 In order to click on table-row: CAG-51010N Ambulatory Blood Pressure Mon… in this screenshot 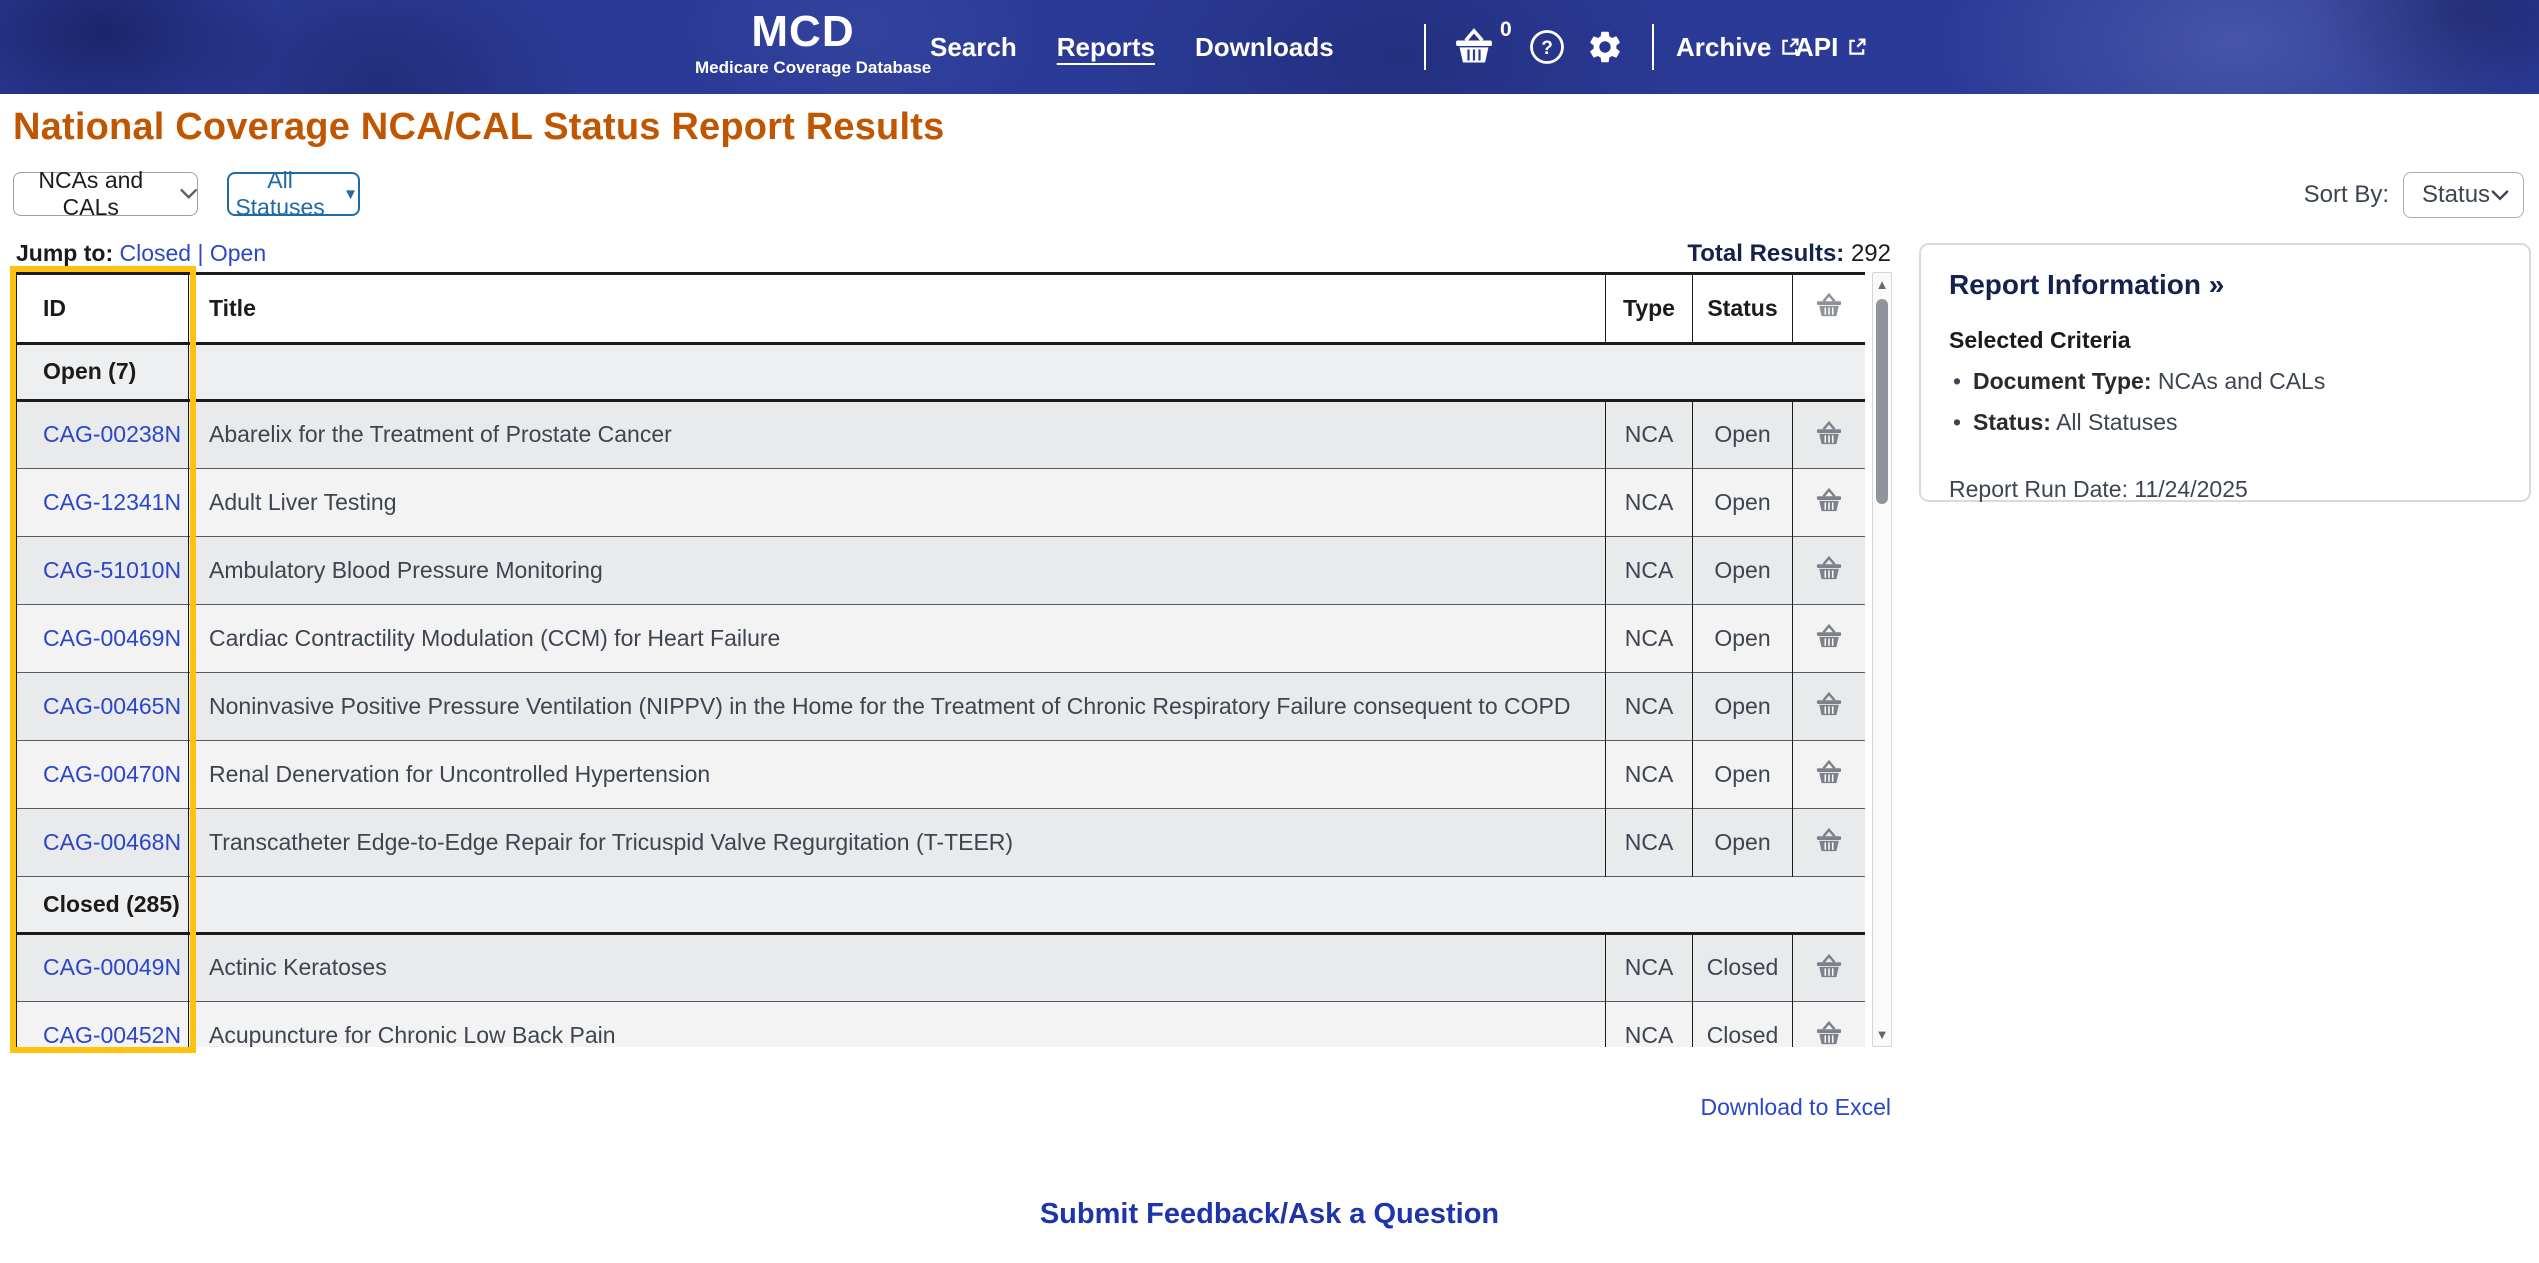, I will do `click(940, 569)`.